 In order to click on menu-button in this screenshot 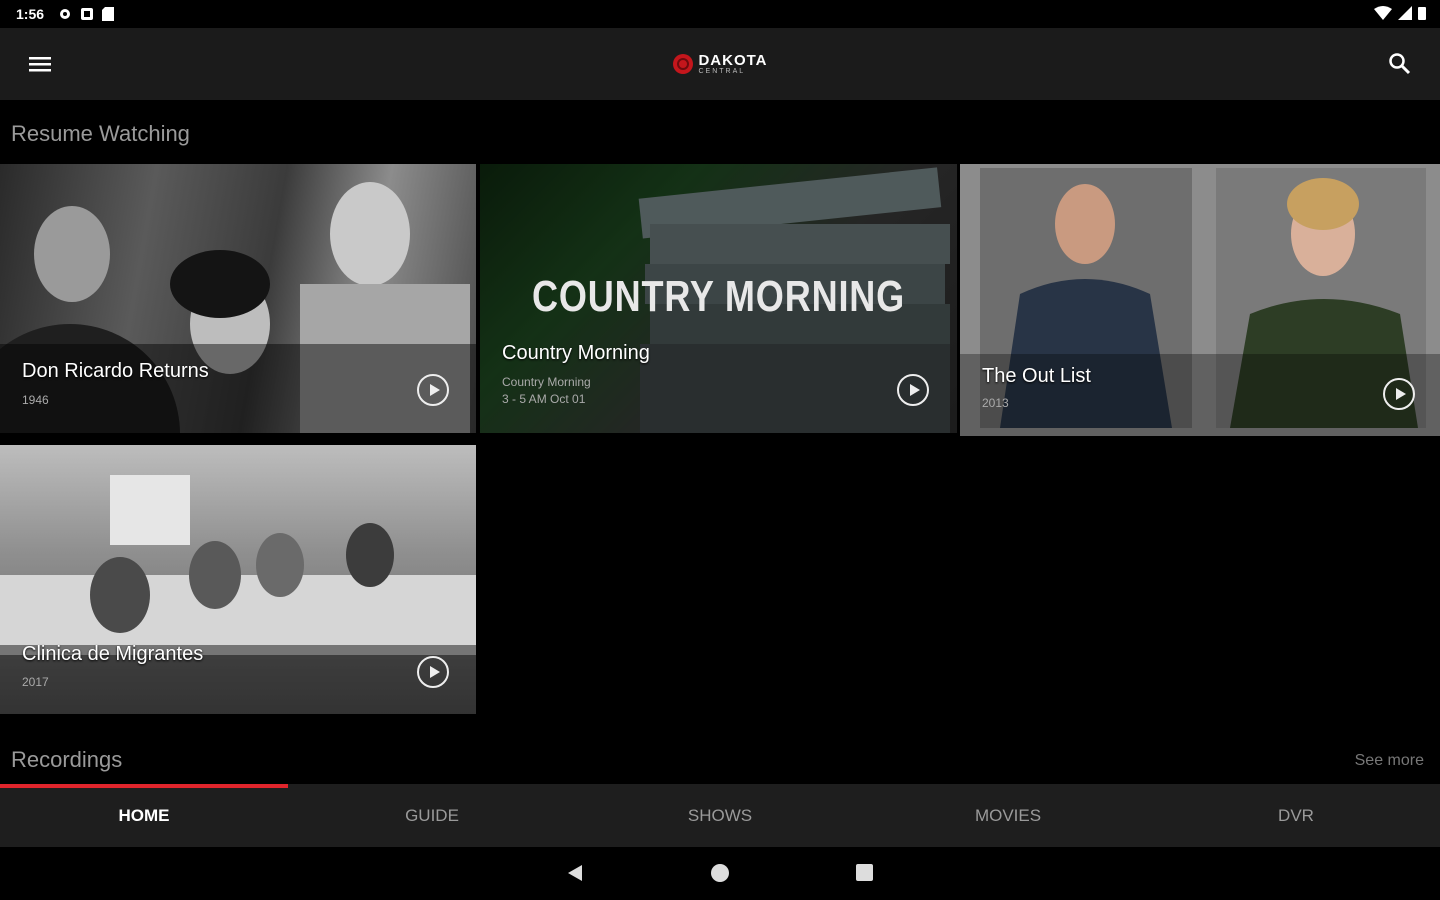, I will do `click(40, 64)`.